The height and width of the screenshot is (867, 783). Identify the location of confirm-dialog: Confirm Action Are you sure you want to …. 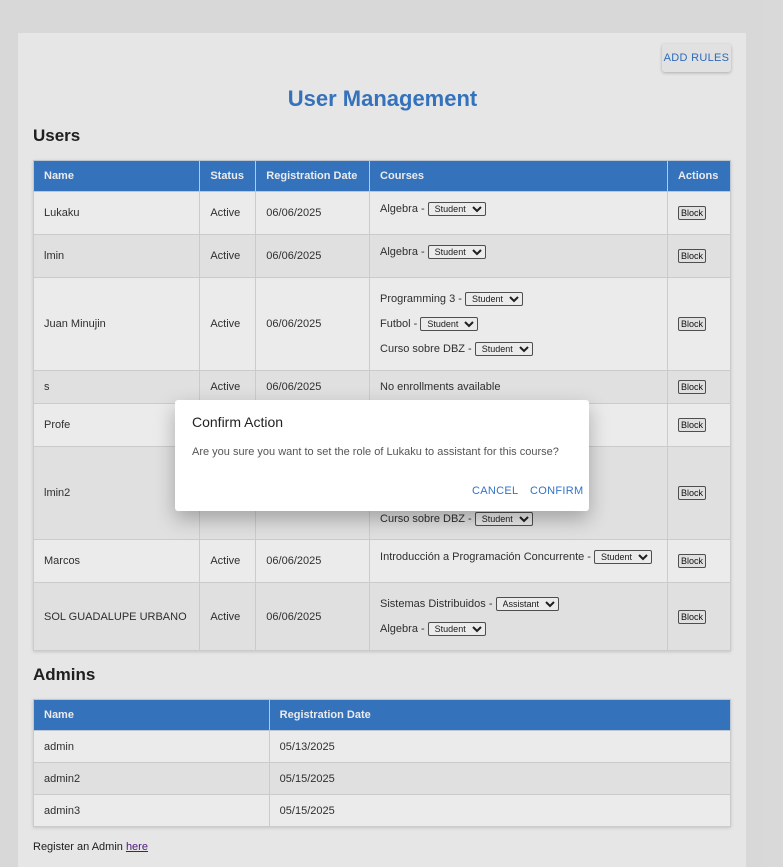
(382, 455).